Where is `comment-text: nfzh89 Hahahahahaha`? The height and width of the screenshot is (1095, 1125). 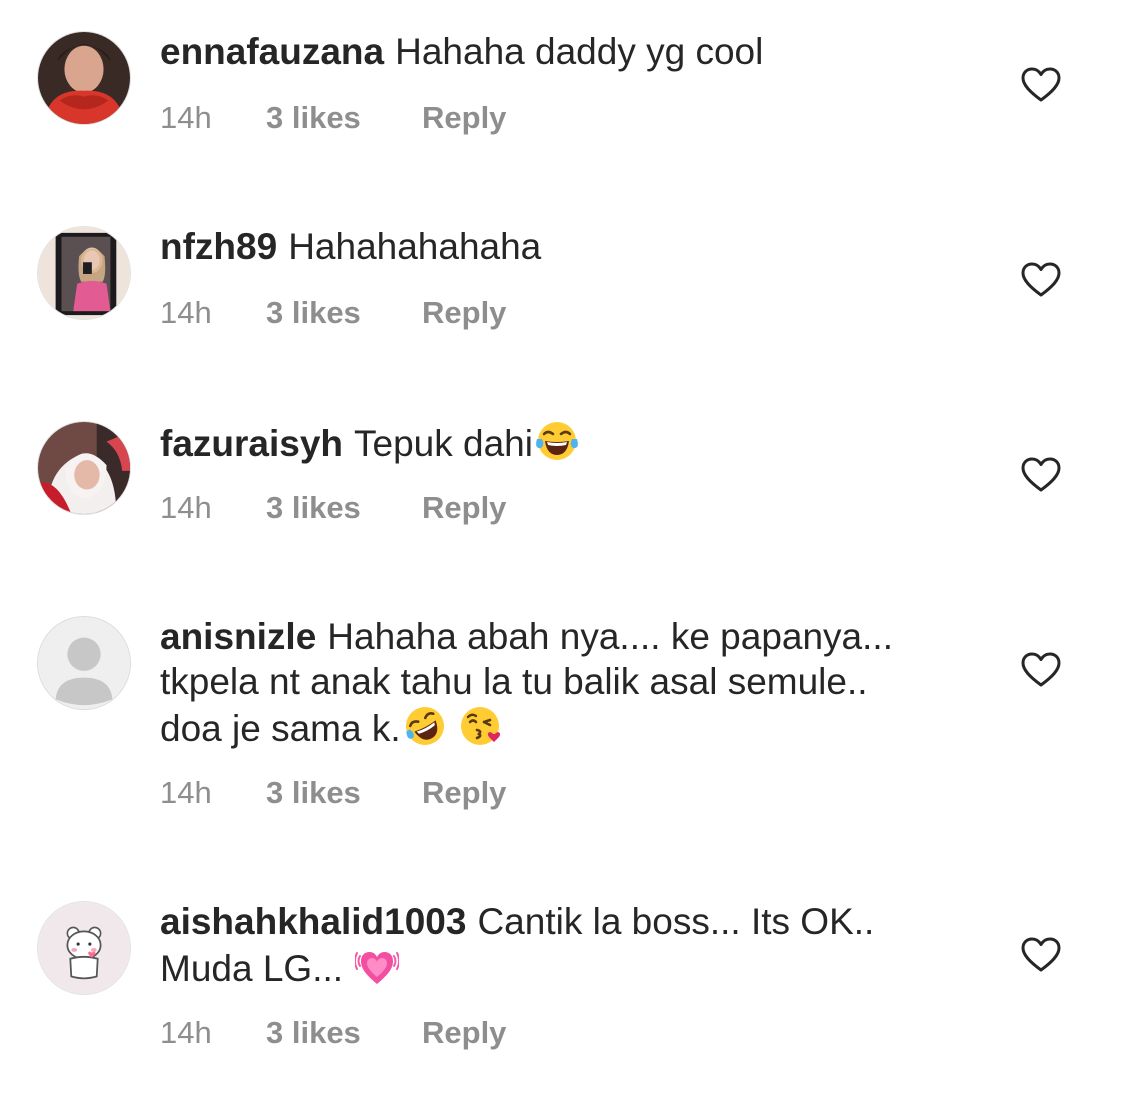
comment-text: nfzh89 Hahahahahaha is located at coordinates (570, 246).